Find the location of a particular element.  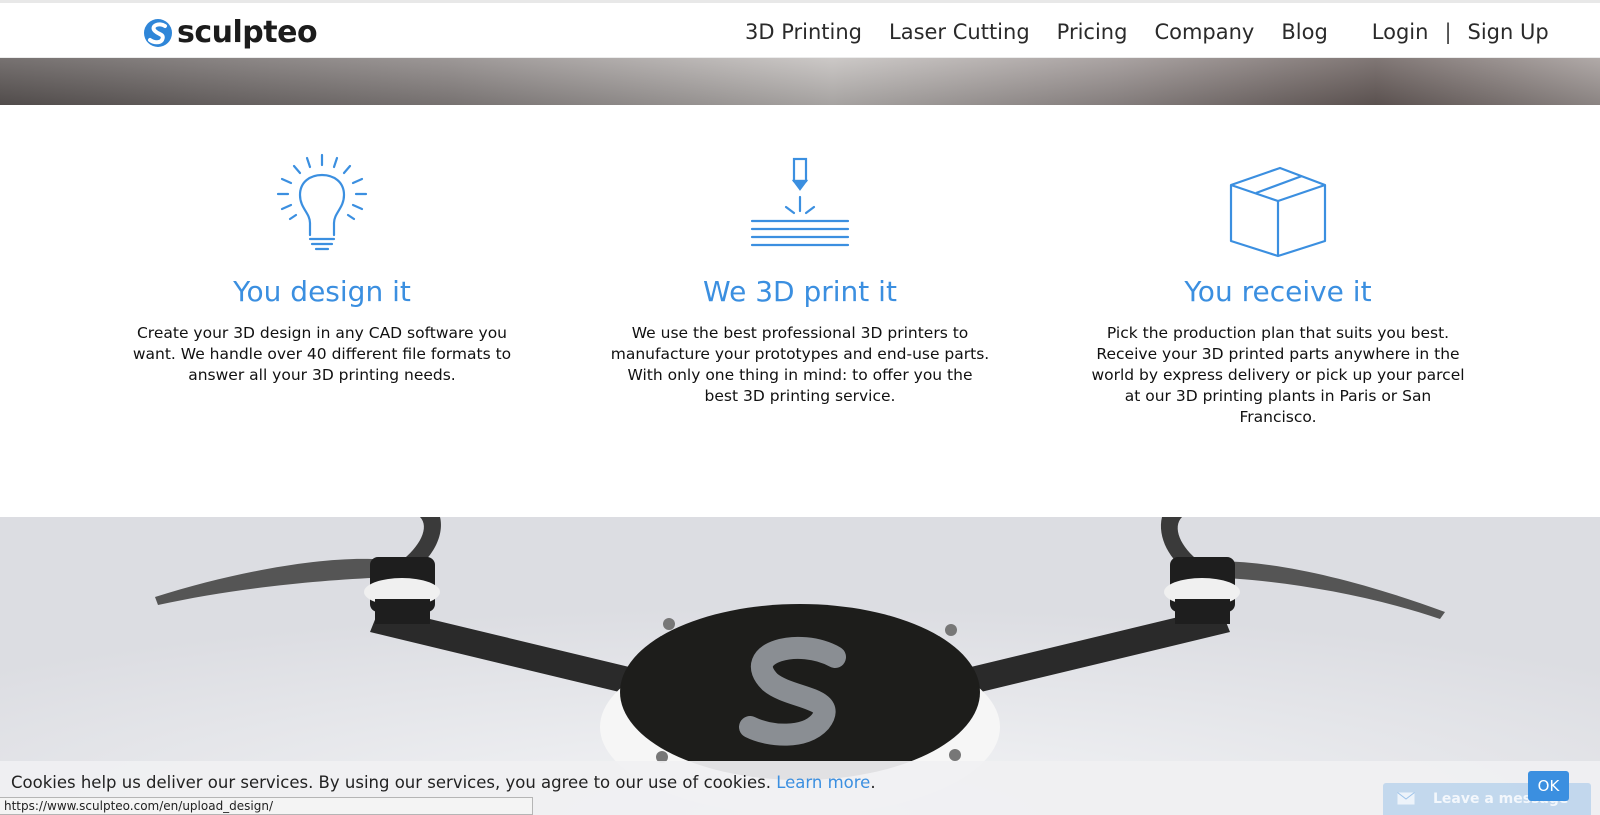

envelope-icon is located at coordinates (1406, 798).